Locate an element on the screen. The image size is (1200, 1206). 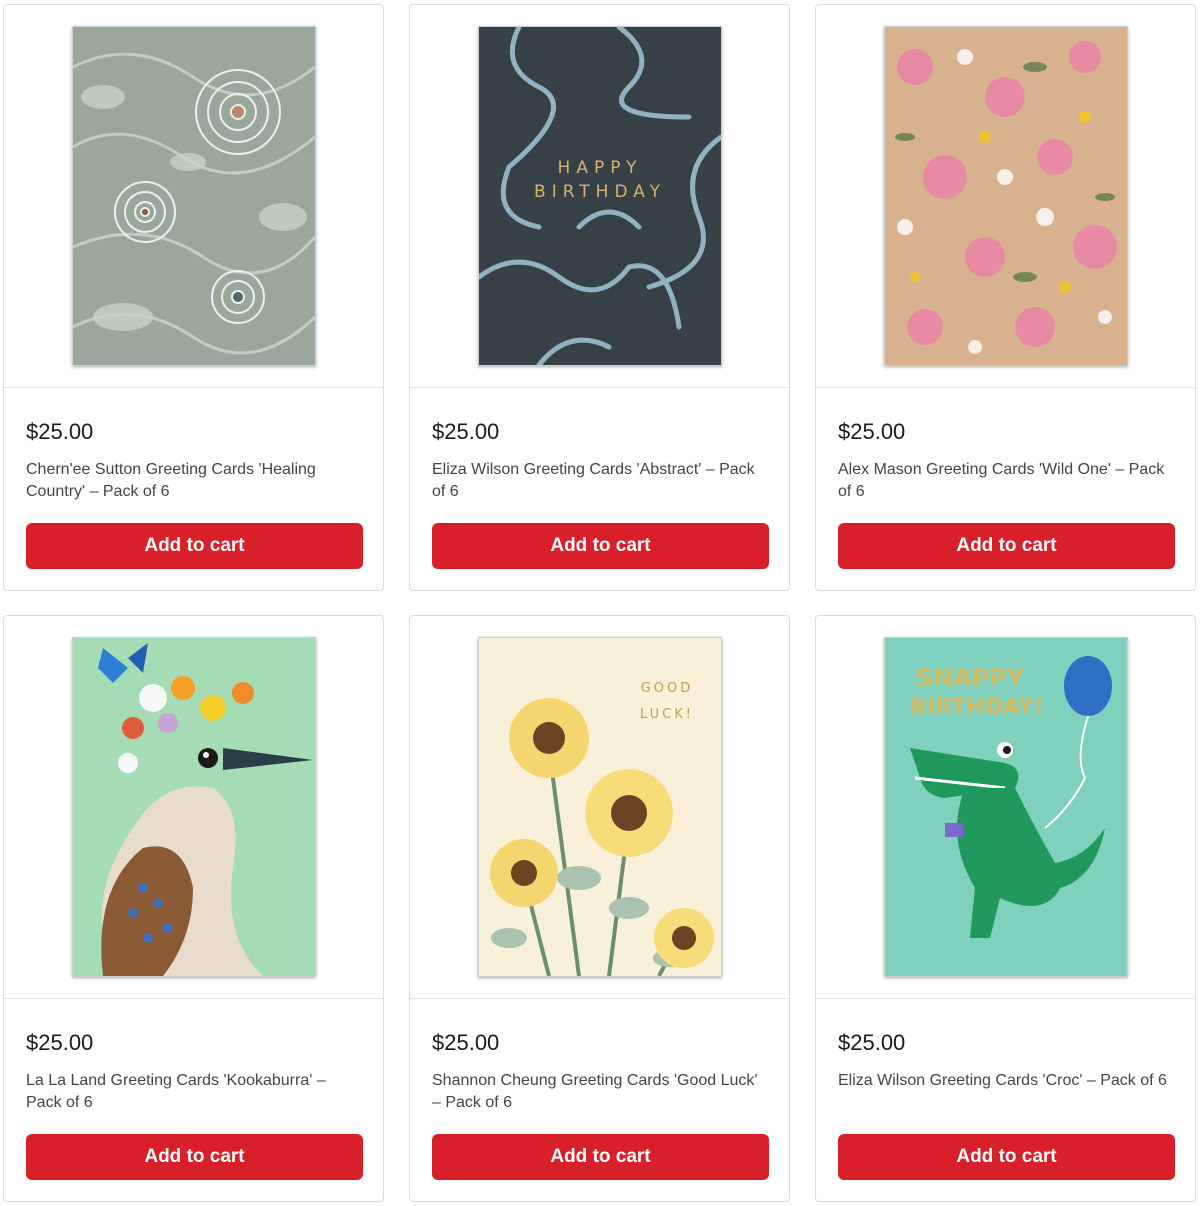
product-image-area: GOOD LUCK! is located at coordinates (599, 807).